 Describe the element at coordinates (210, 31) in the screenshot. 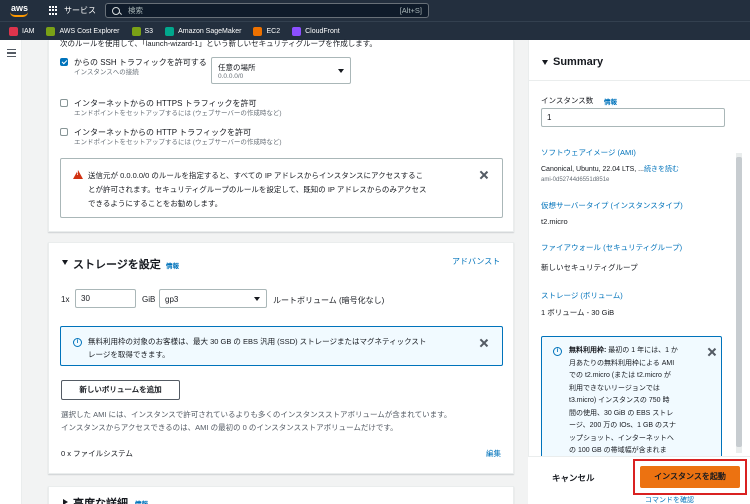

I see `favorite-label: Amazon SageMaker` at that location.